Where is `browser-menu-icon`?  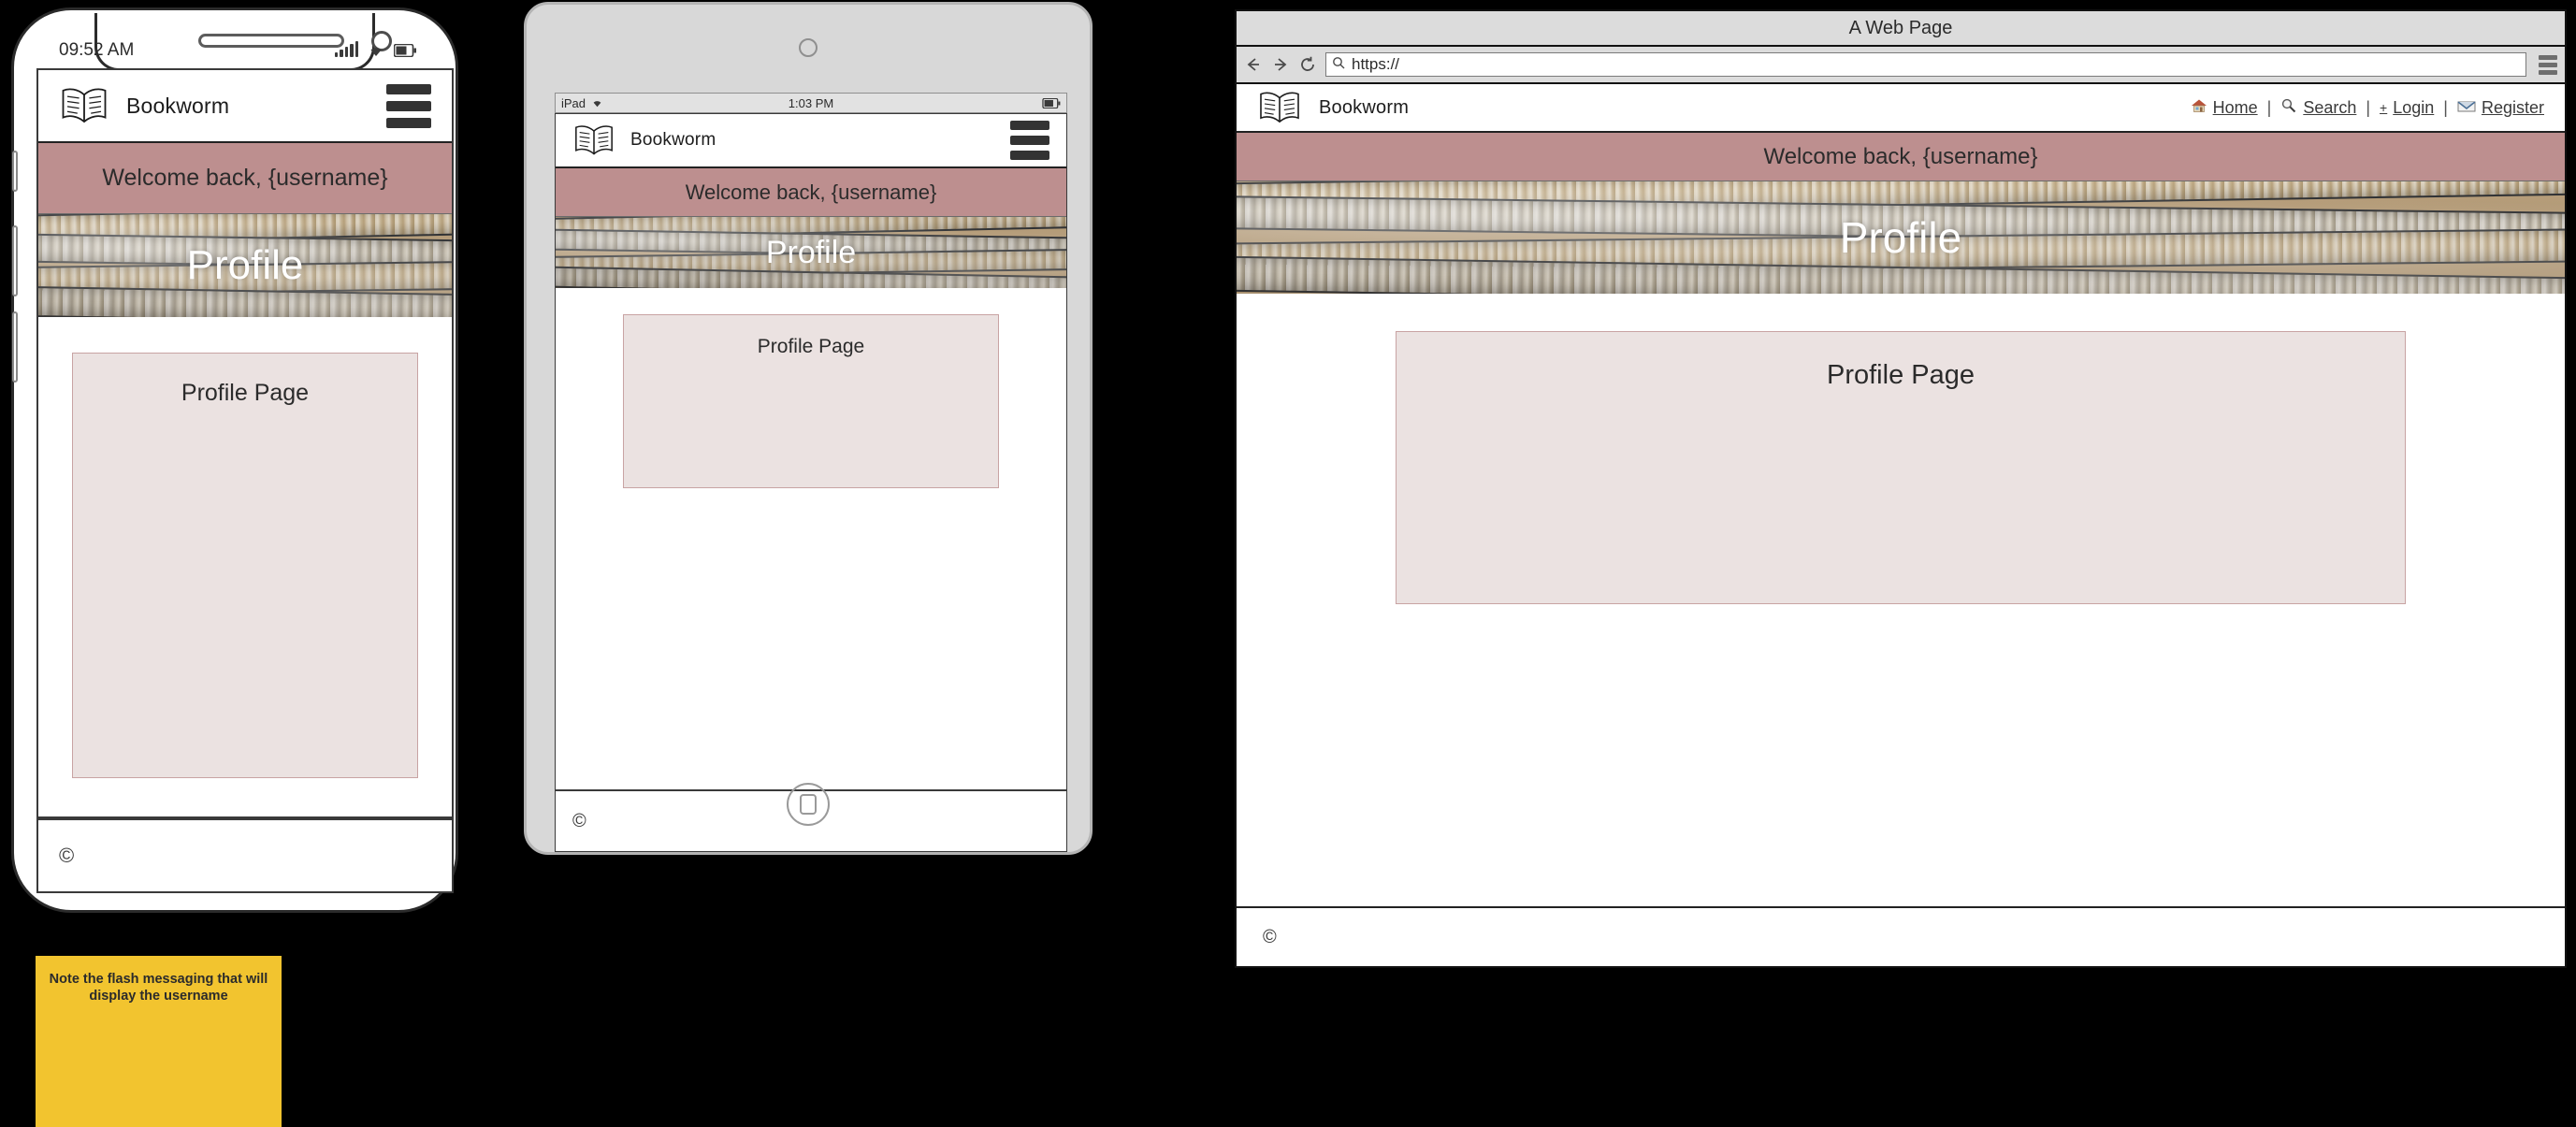
browser-menu-icon is located at coordinates (2546, 65).